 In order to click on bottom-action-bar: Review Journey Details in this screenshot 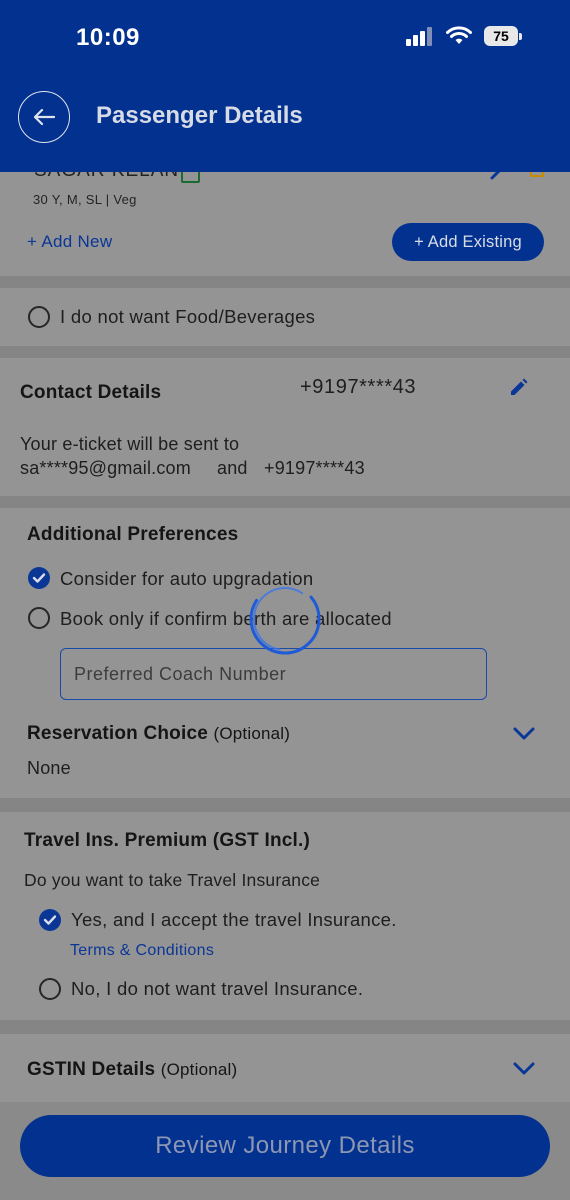, I will do `click(285, 1151)`.